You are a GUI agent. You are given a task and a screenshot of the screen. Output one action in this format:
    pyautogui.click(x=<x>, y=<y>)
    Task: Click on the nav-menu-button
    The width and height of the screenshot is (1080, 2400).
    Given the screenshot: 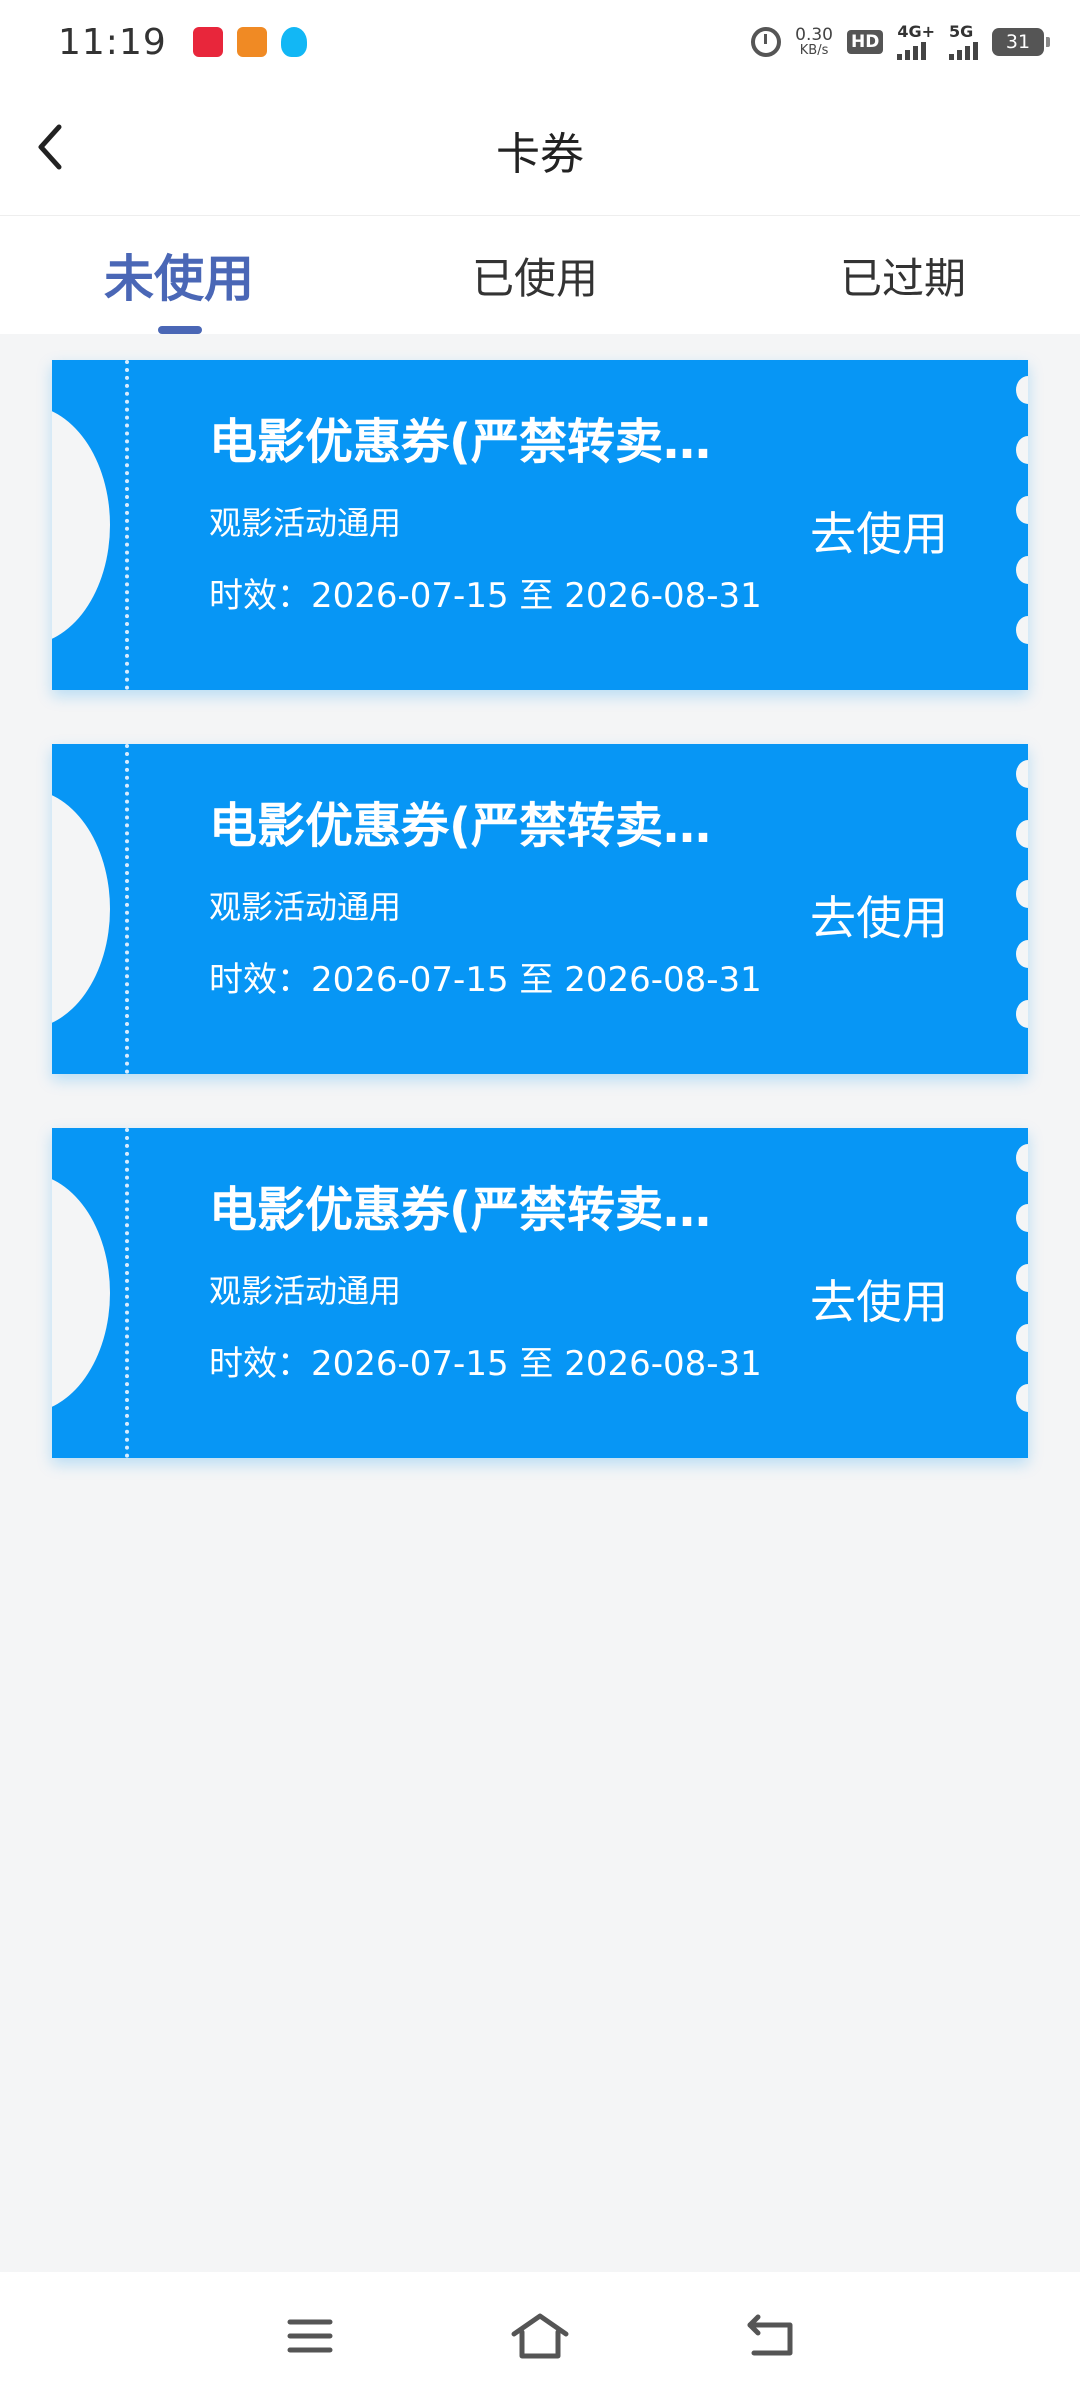 What is the action you would take?
    pyautogui.click(x=310, y=2336)
    